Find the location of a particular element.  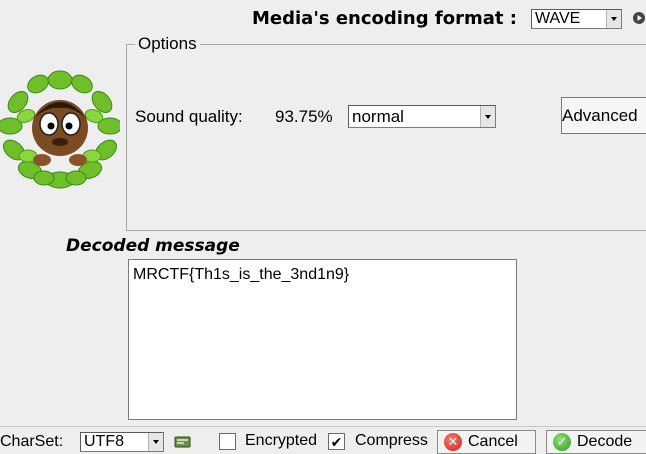

decoded-message-label: Decoded message is located at coordinates (153, 246).